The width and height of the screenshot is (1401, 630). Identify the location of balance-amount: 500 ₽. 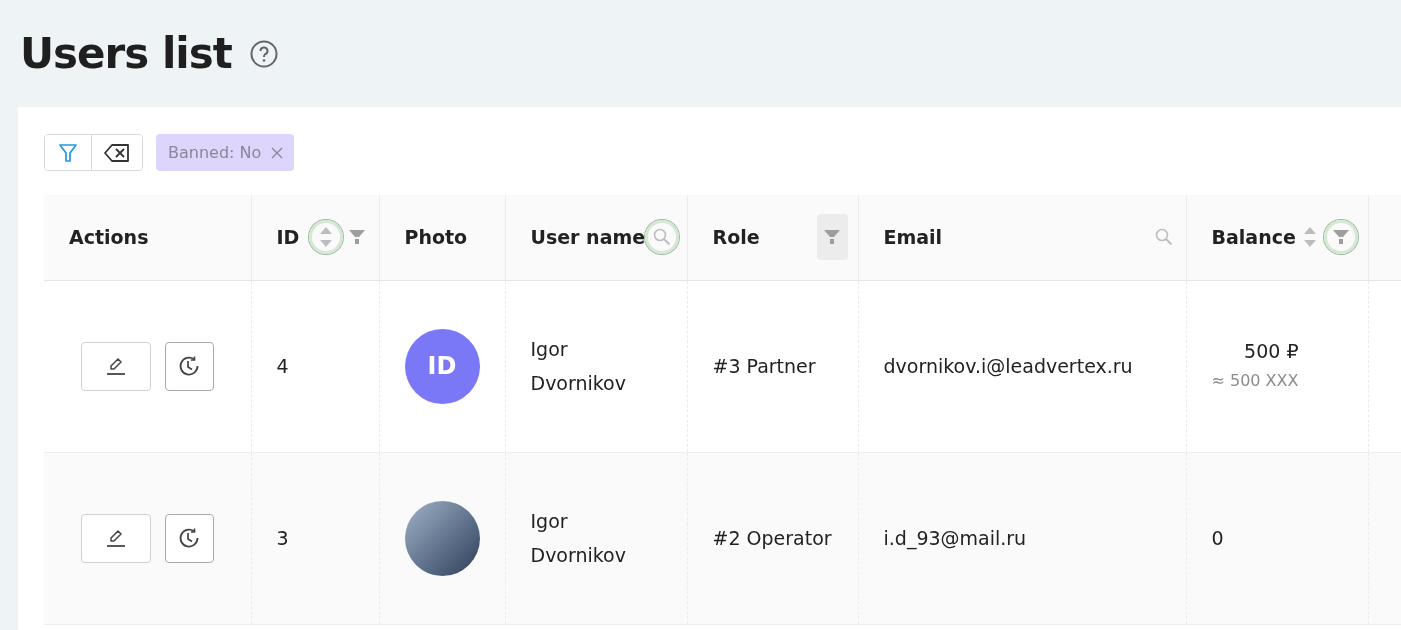
(1271, 351).